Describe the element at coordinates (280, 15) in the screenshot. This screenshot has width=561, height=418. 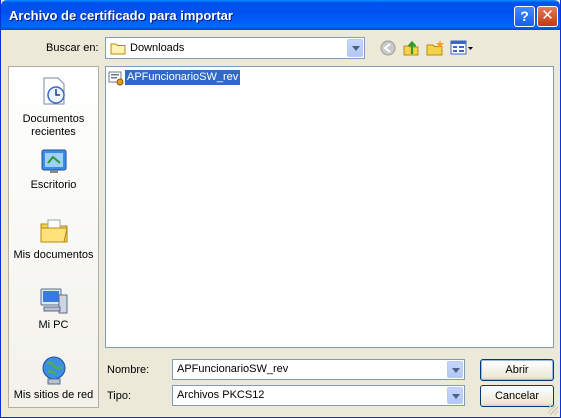
I see `title-bar: Archivo de certificado para importar ? ✕` at that location.